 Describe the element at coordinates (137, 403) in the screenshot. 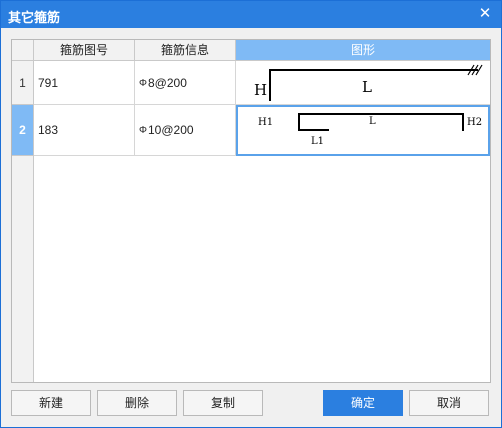

I see `delete-button: 删除` at that location.